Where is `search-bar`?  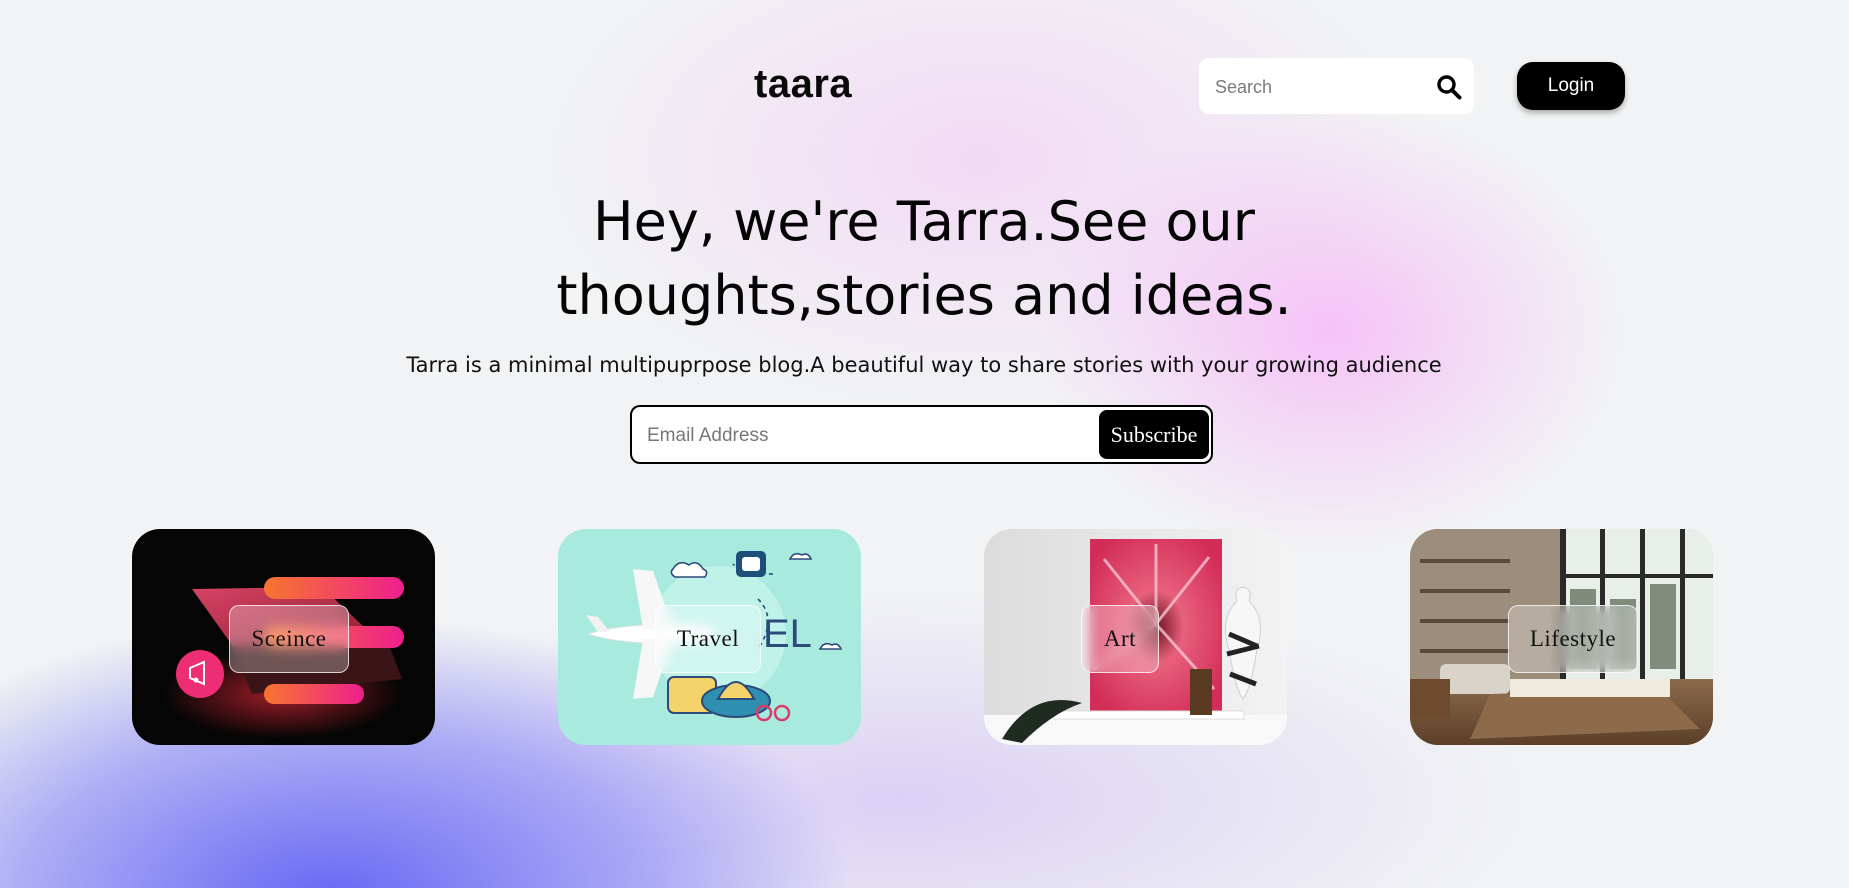
search-bar is located at coordinates (1336, 86).